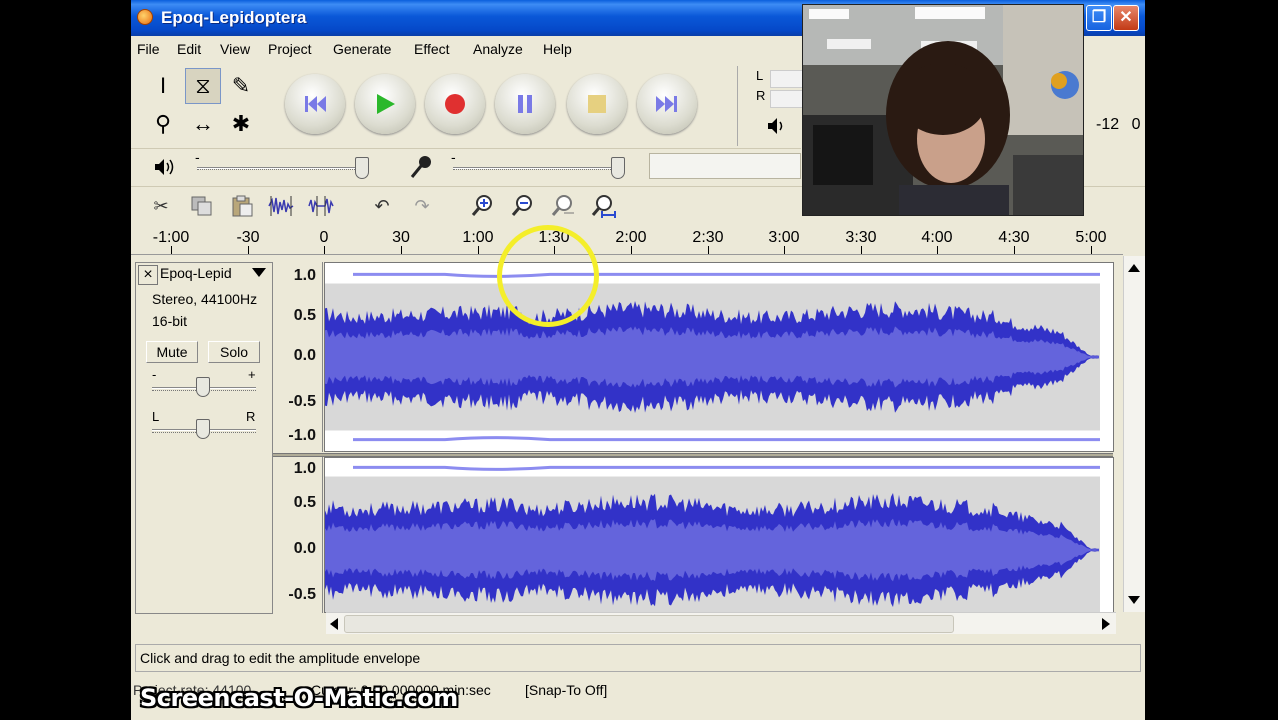  What do you see at coordinates (523, 206) in the screenshot?
I see `zoom-out-icon` at bounding box center [523, 206].